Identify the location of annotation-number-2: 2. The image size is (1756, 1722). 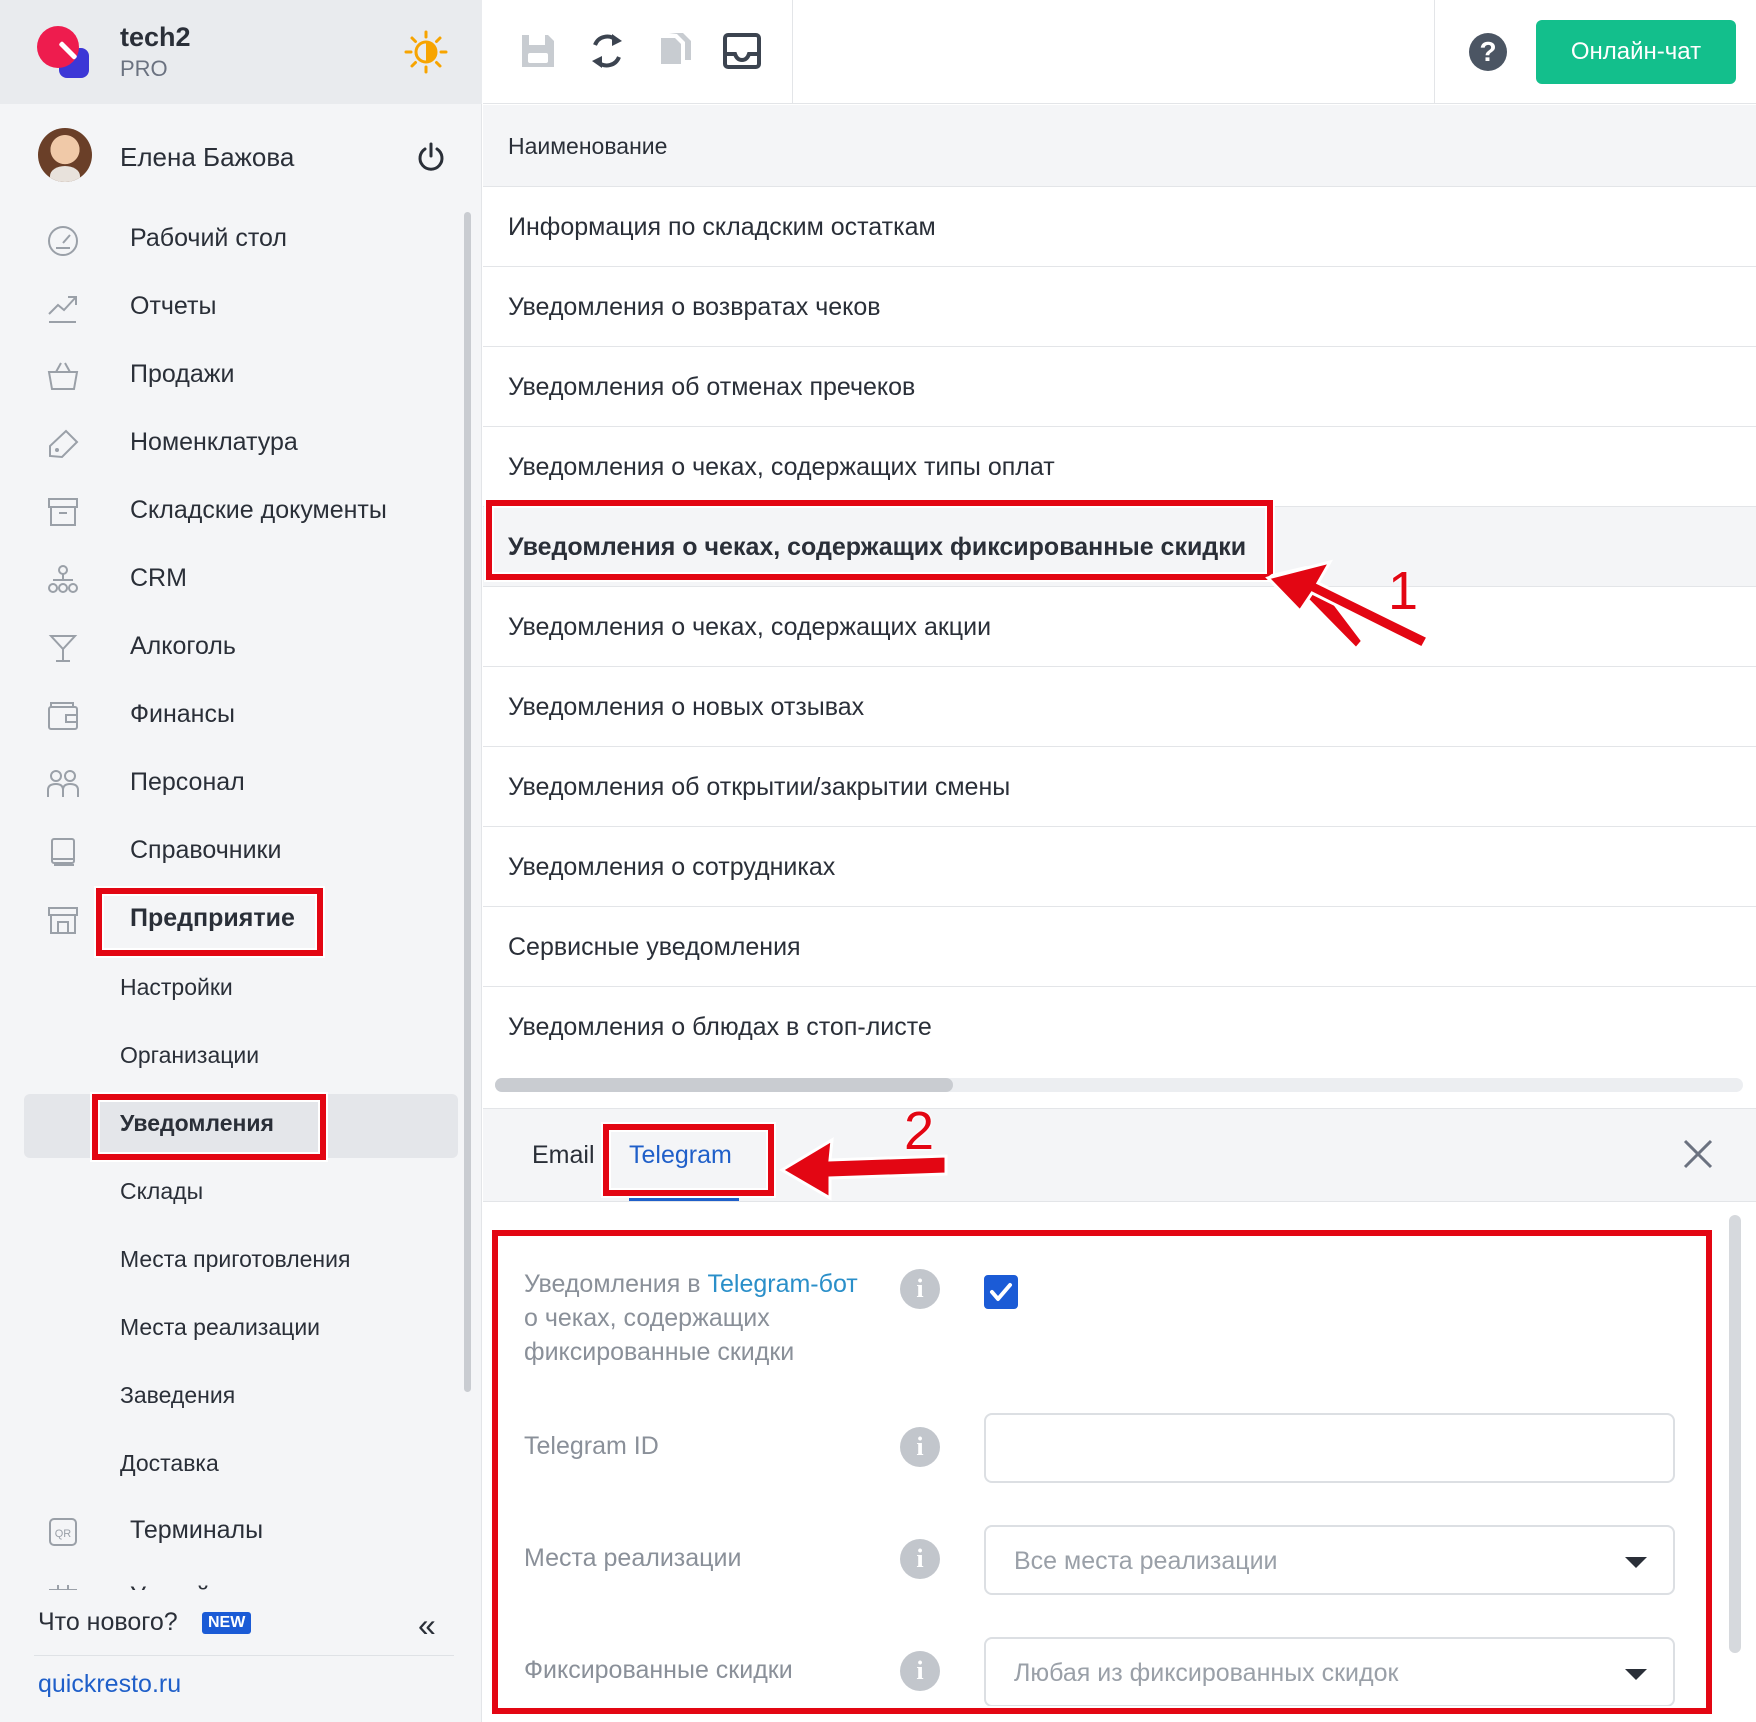
(919, 1131).